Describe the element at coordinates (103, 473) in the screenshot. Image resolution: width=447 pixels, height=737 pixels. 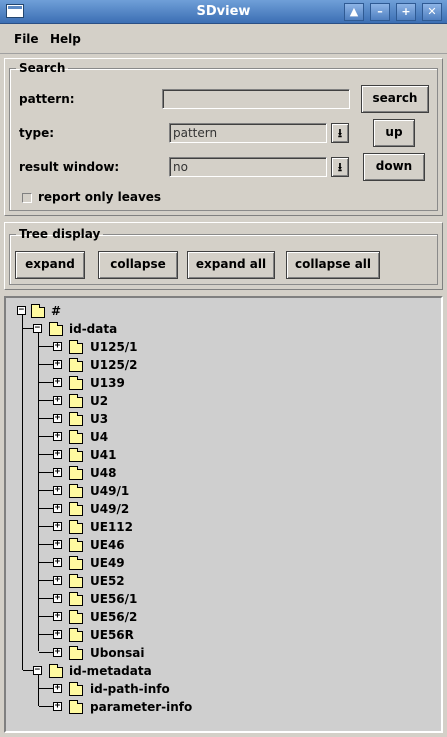
I see `tree-node-item: U48` at that location.